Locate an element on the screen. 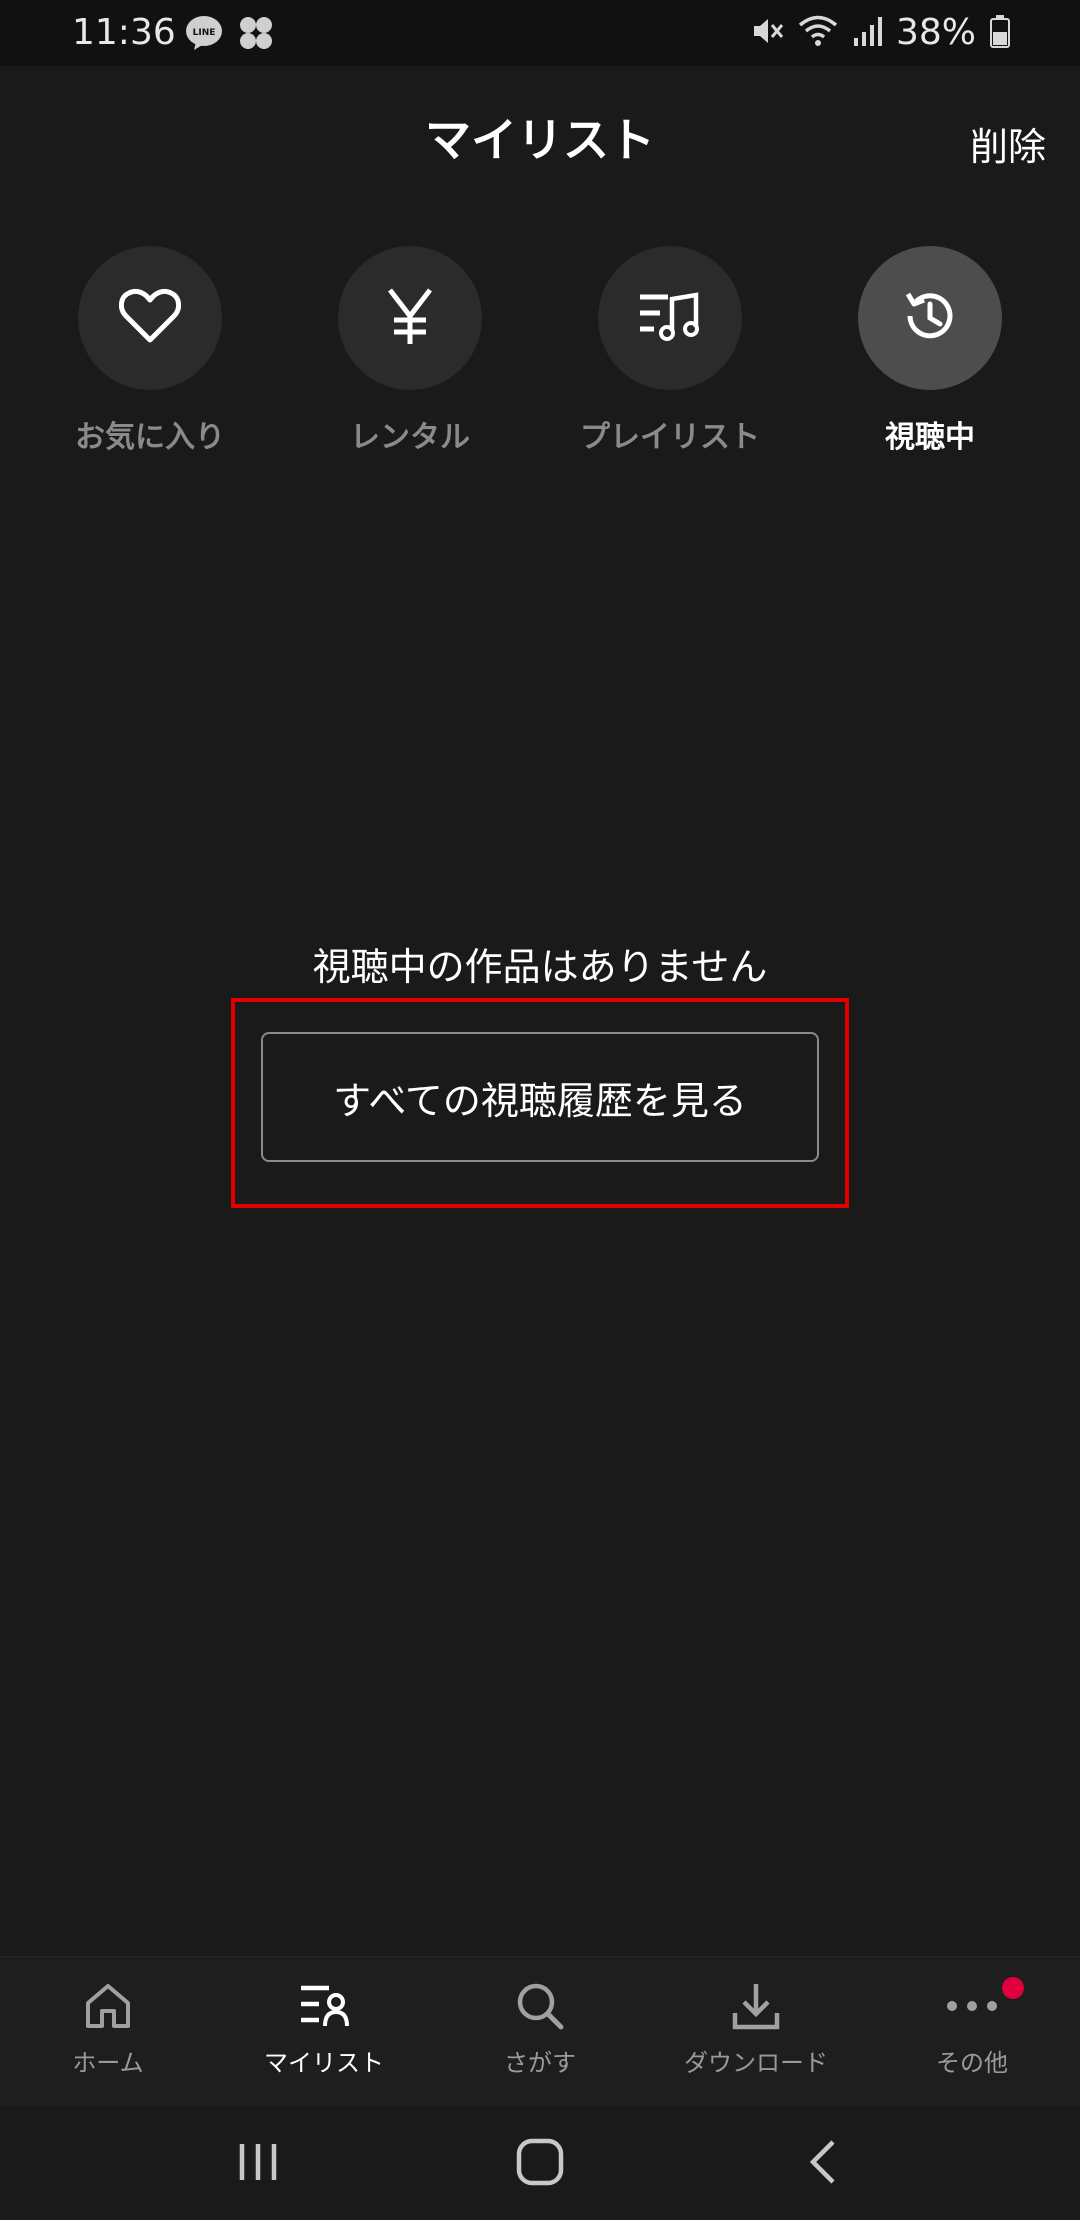  tab-rental: レンタル is located at coordinates (410, 351).